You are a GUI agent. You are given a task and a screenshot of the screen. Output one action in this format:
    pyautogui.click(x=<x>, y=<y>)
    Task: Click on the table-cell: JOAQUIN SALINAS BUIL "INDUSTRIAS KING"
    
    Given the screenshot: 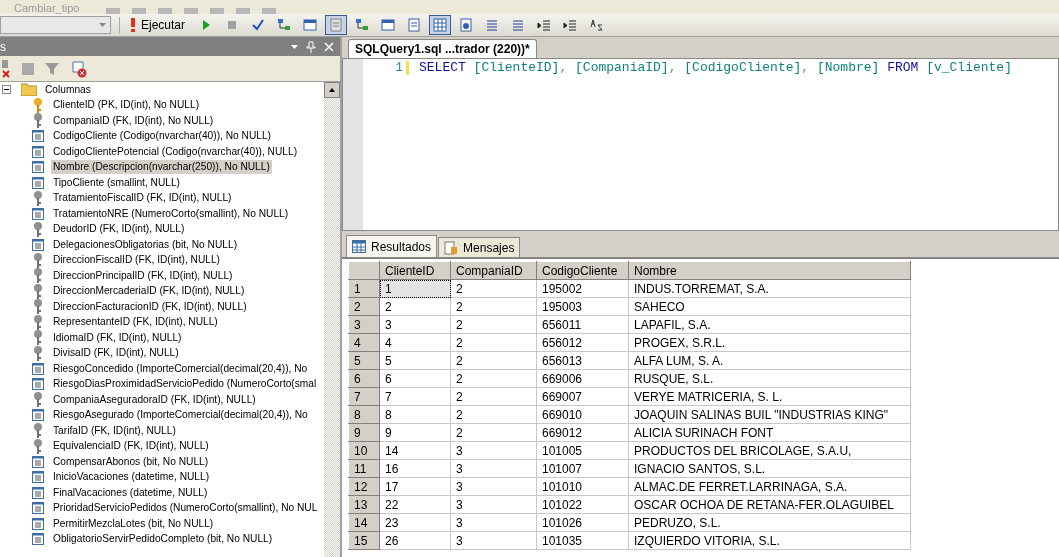 What is the action you would take?
    pyautogui.click(x=769, y=414)
    